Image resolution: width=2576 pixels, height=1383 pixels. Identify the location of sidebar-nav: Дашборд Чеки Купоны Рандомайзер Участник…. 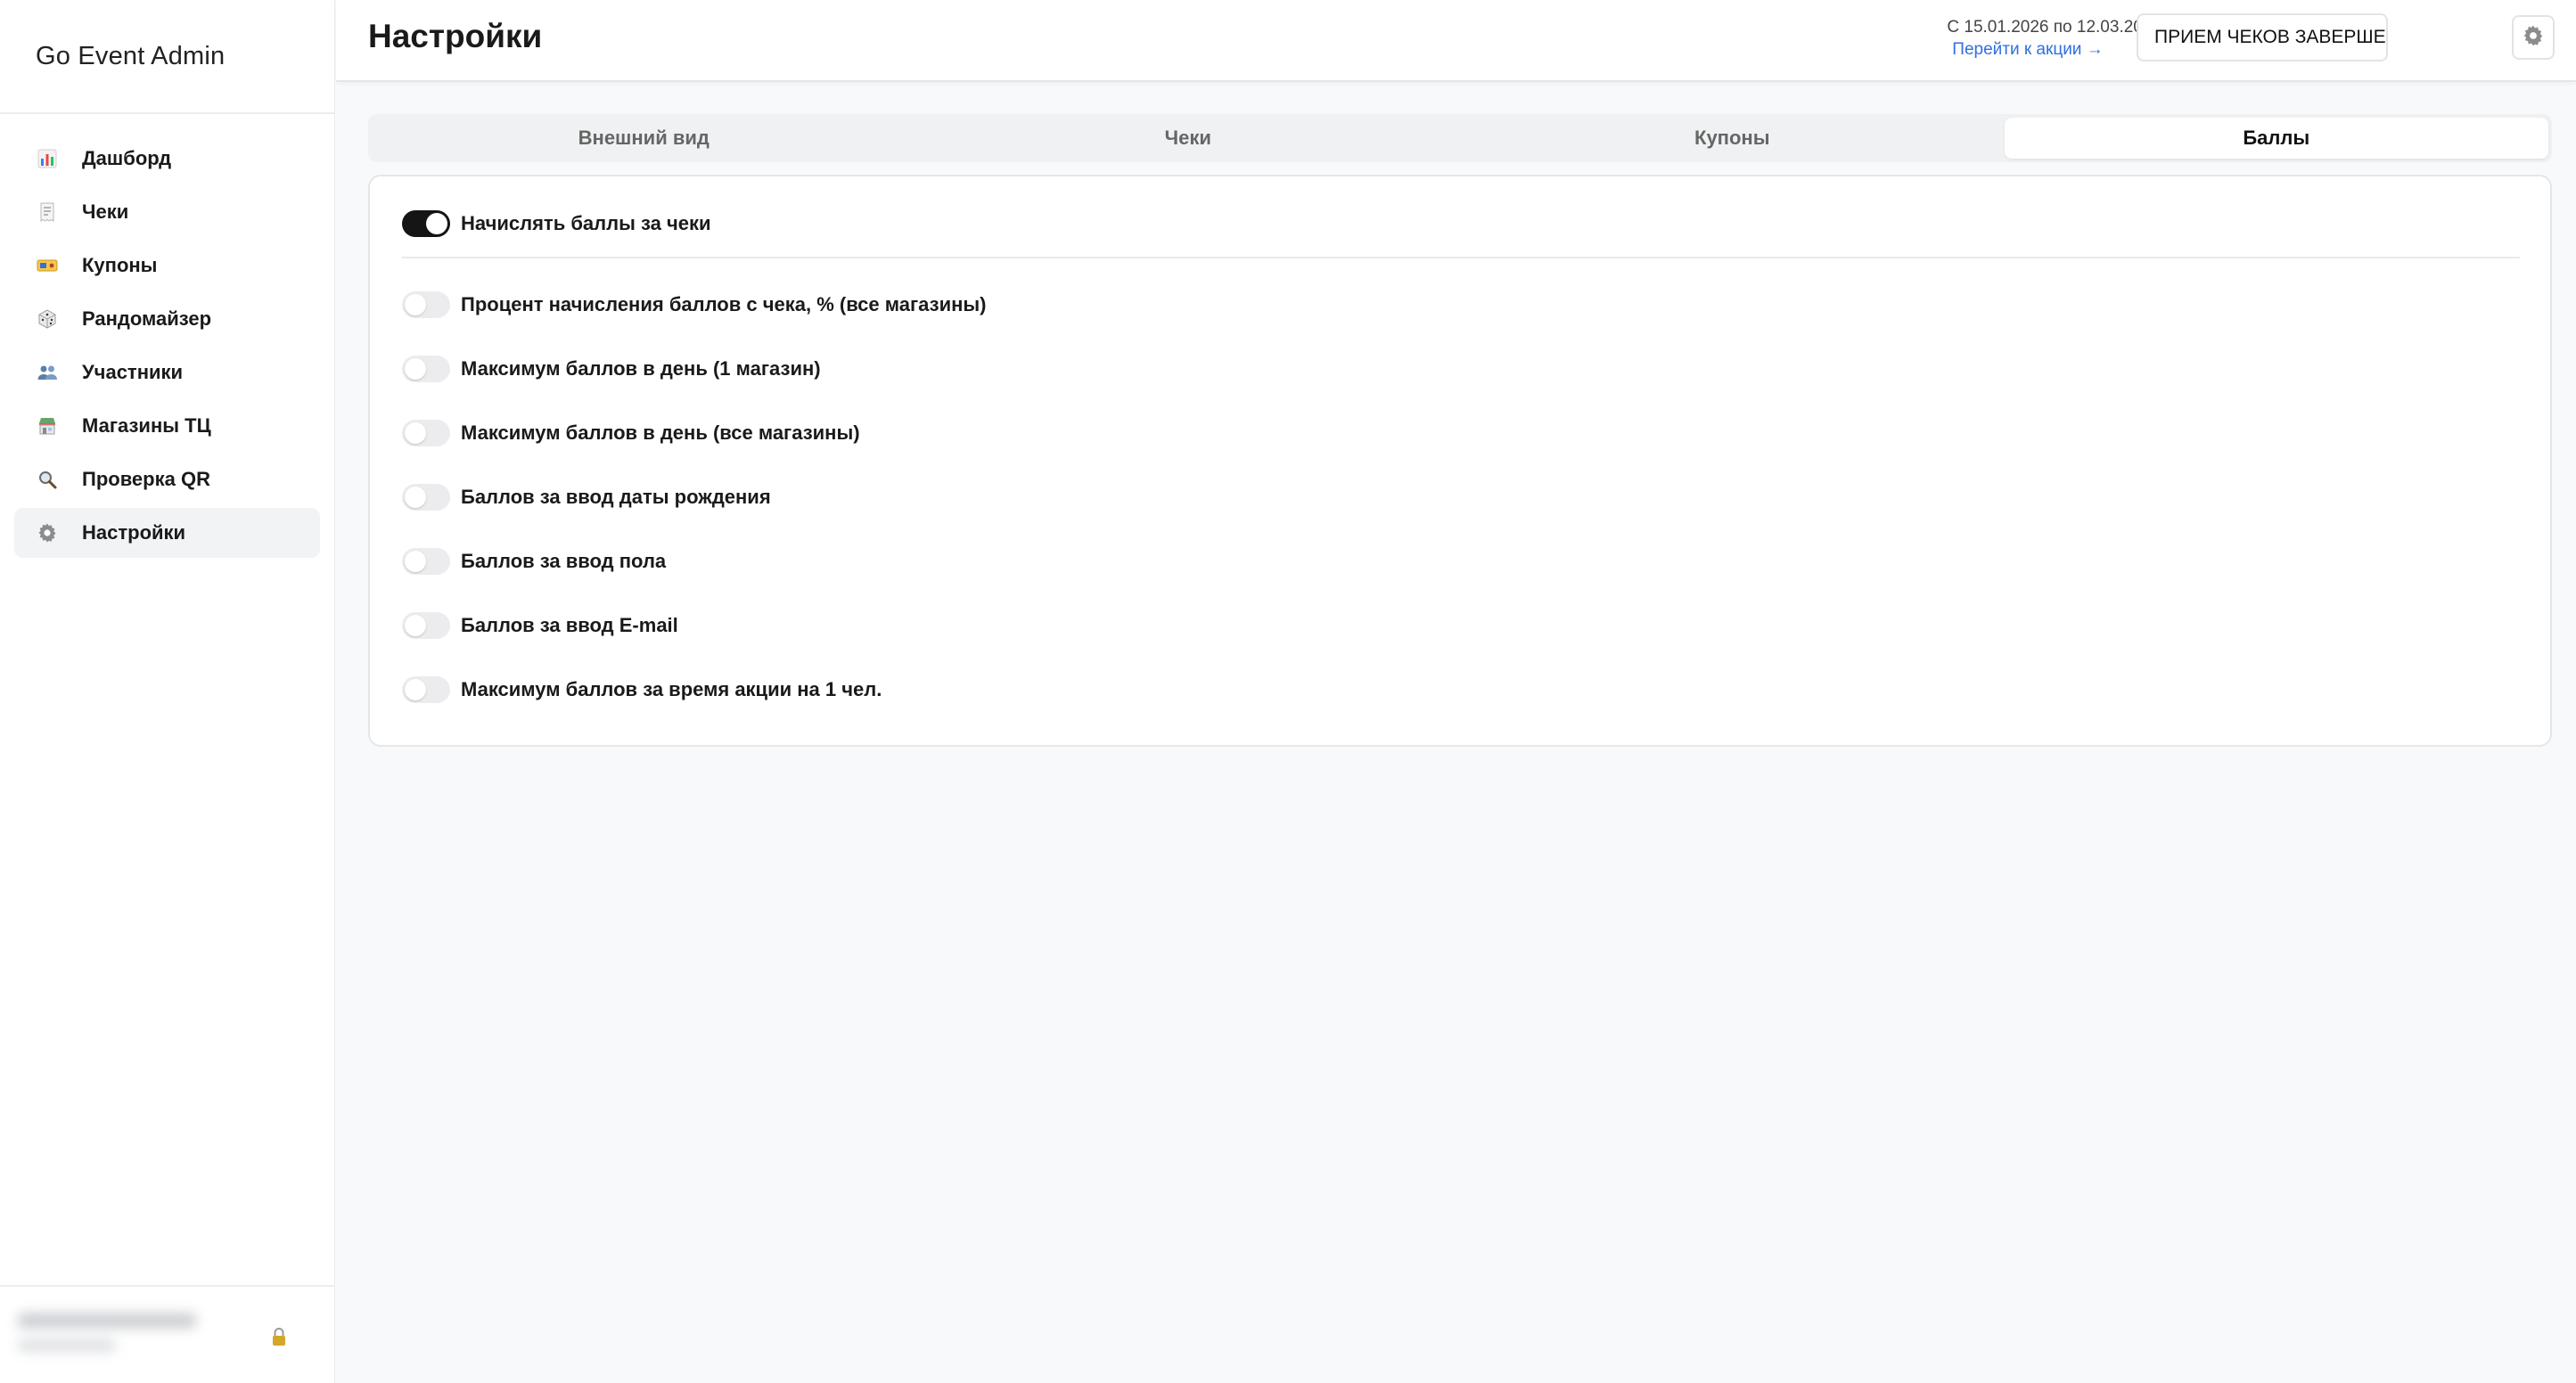
(167, 336).